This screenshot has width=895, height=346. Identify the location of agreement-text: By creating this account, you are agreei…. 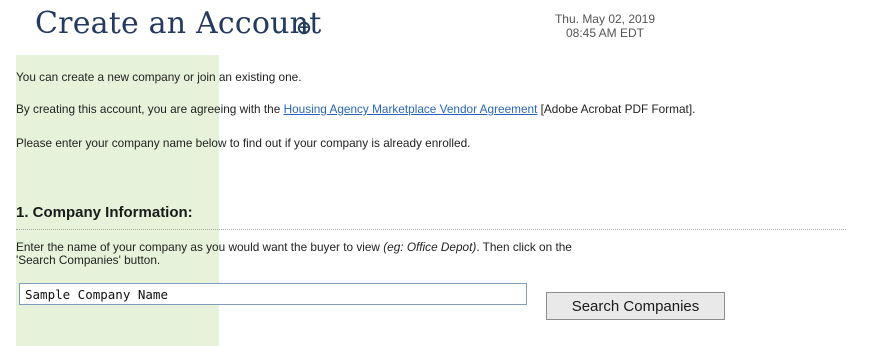
(355, 109).